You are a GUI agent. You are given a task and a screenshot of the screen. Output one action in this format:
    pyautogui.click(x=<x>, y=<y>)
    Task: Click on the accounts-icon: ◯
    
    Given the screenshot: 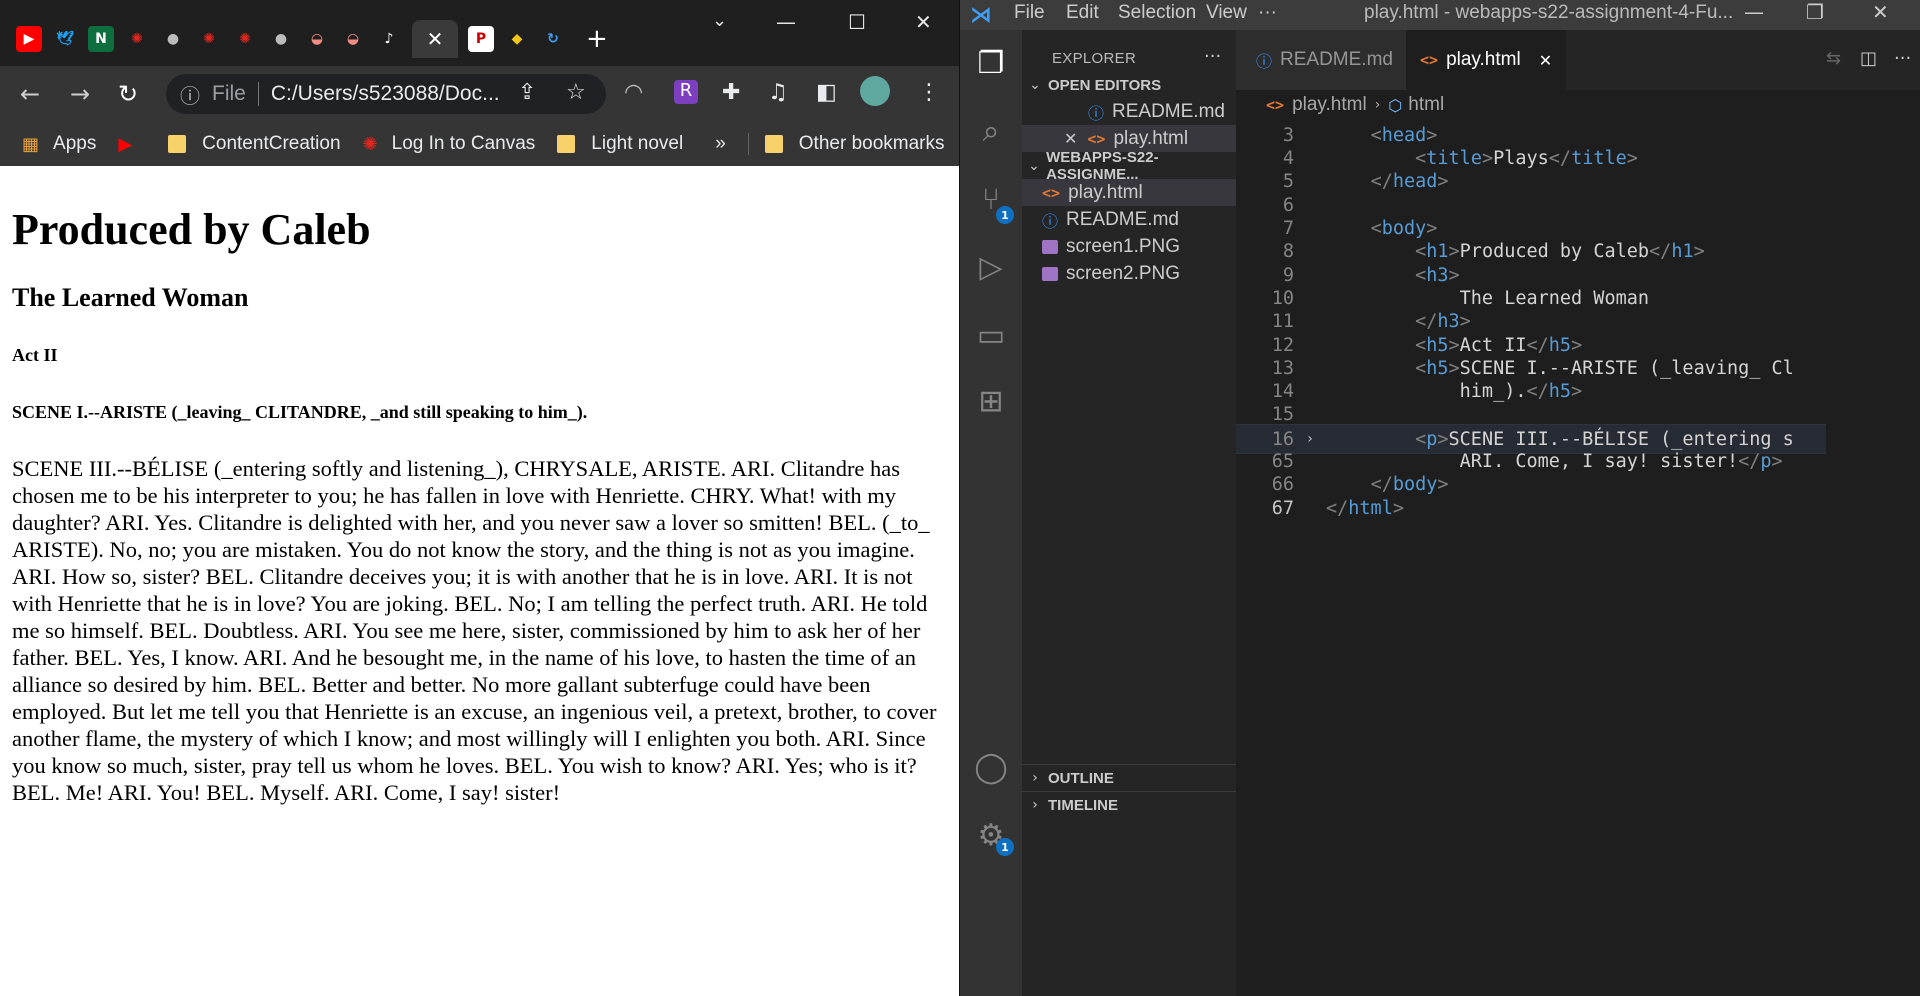 What is the action you would take?
    pyautogui.click(x=991, y=767)
    